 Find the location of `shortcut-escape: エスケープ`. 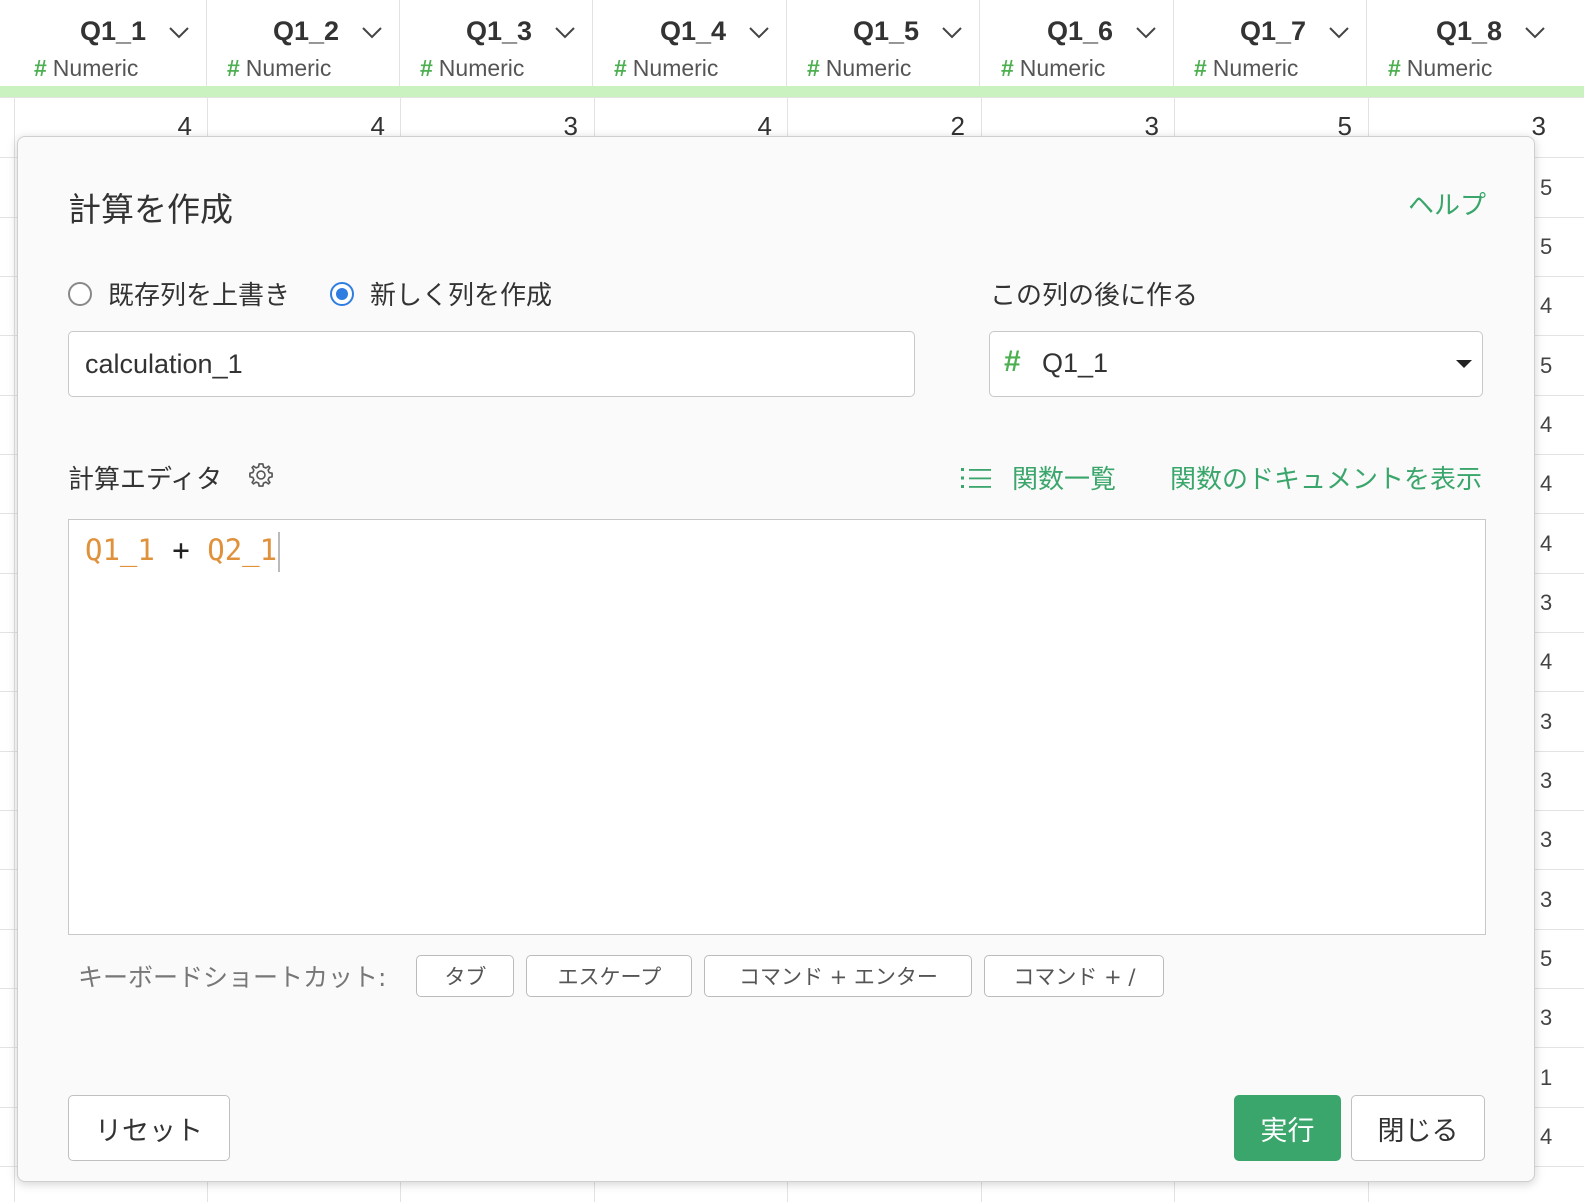

shortcut-escape: エスケープ is located at coordinates (609, 976).